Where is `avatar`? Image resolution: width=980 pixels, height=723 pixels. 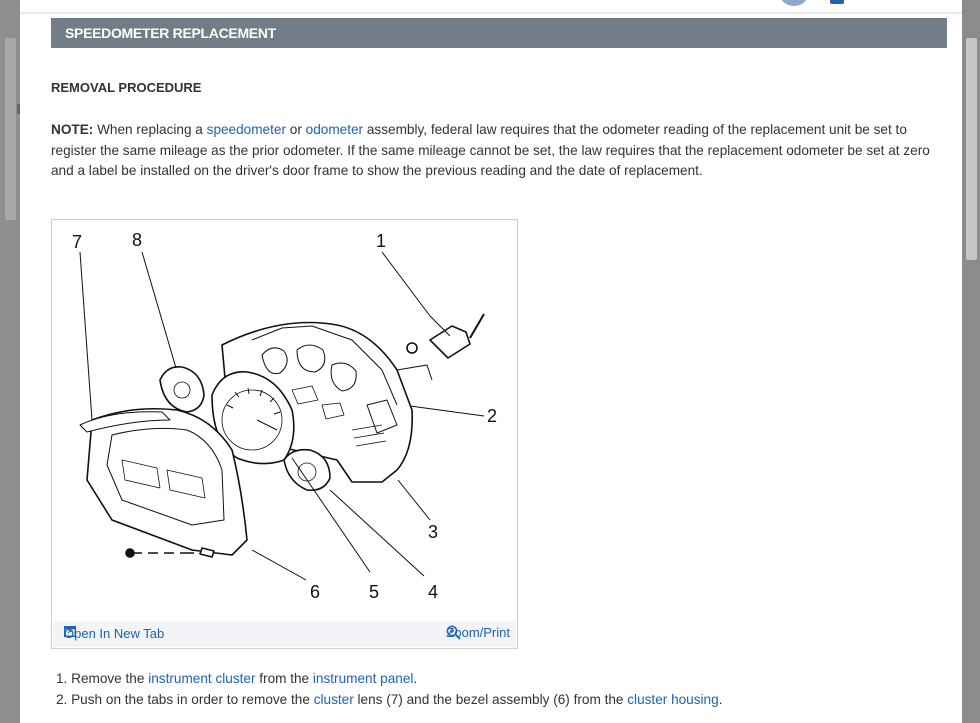
avatar is located at coordinates (794, 3).